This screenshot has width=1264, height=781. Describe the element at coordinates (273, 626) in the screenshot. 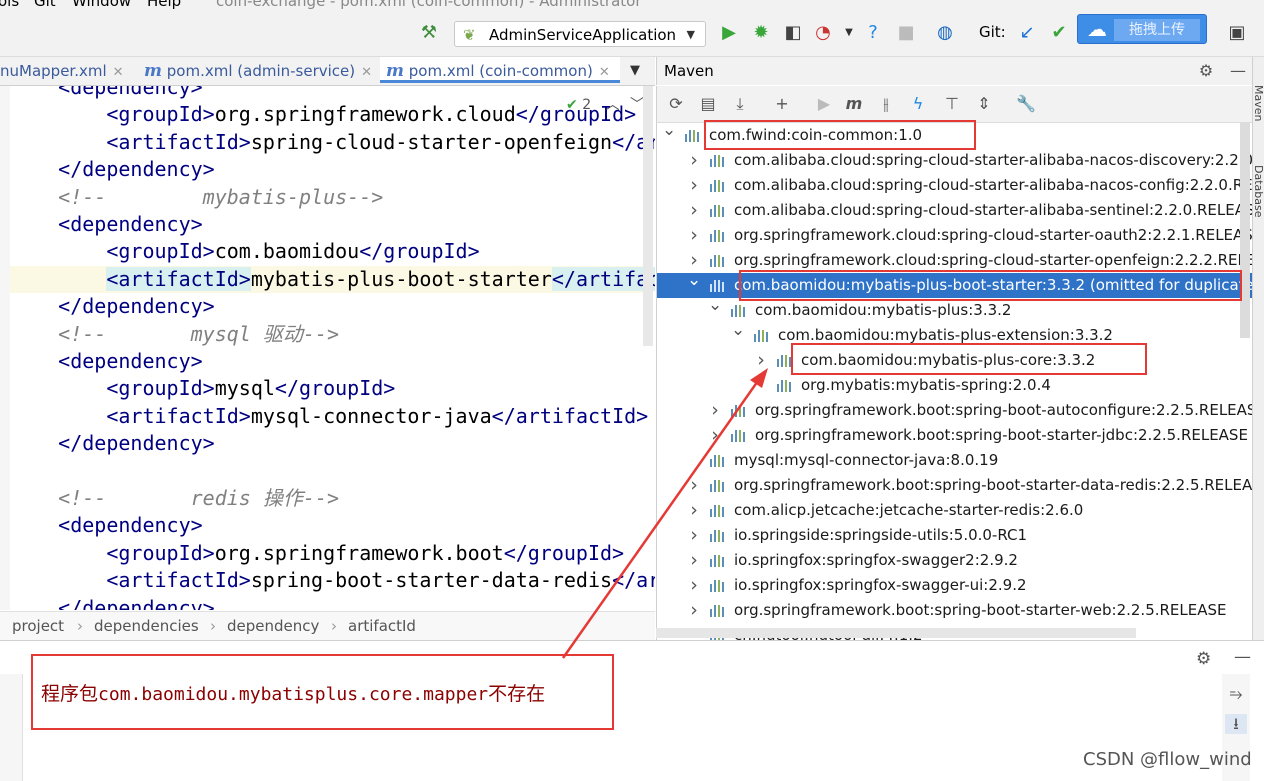

I see `breadcrumb-dependency: dependency` at that location.